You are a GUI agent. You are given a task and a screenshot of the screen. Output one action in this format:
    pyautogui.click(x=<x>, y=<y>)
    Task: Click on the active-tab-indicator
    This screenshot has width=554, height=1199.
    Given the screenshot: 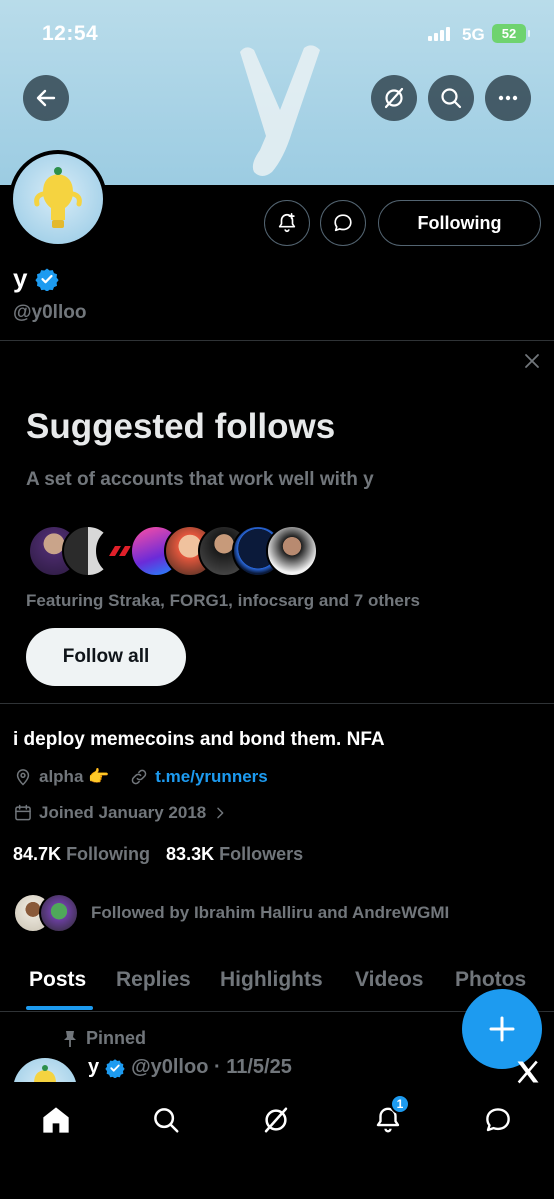 What is the action you would take?
    pyautogui.click(x=59, y=1008)
    